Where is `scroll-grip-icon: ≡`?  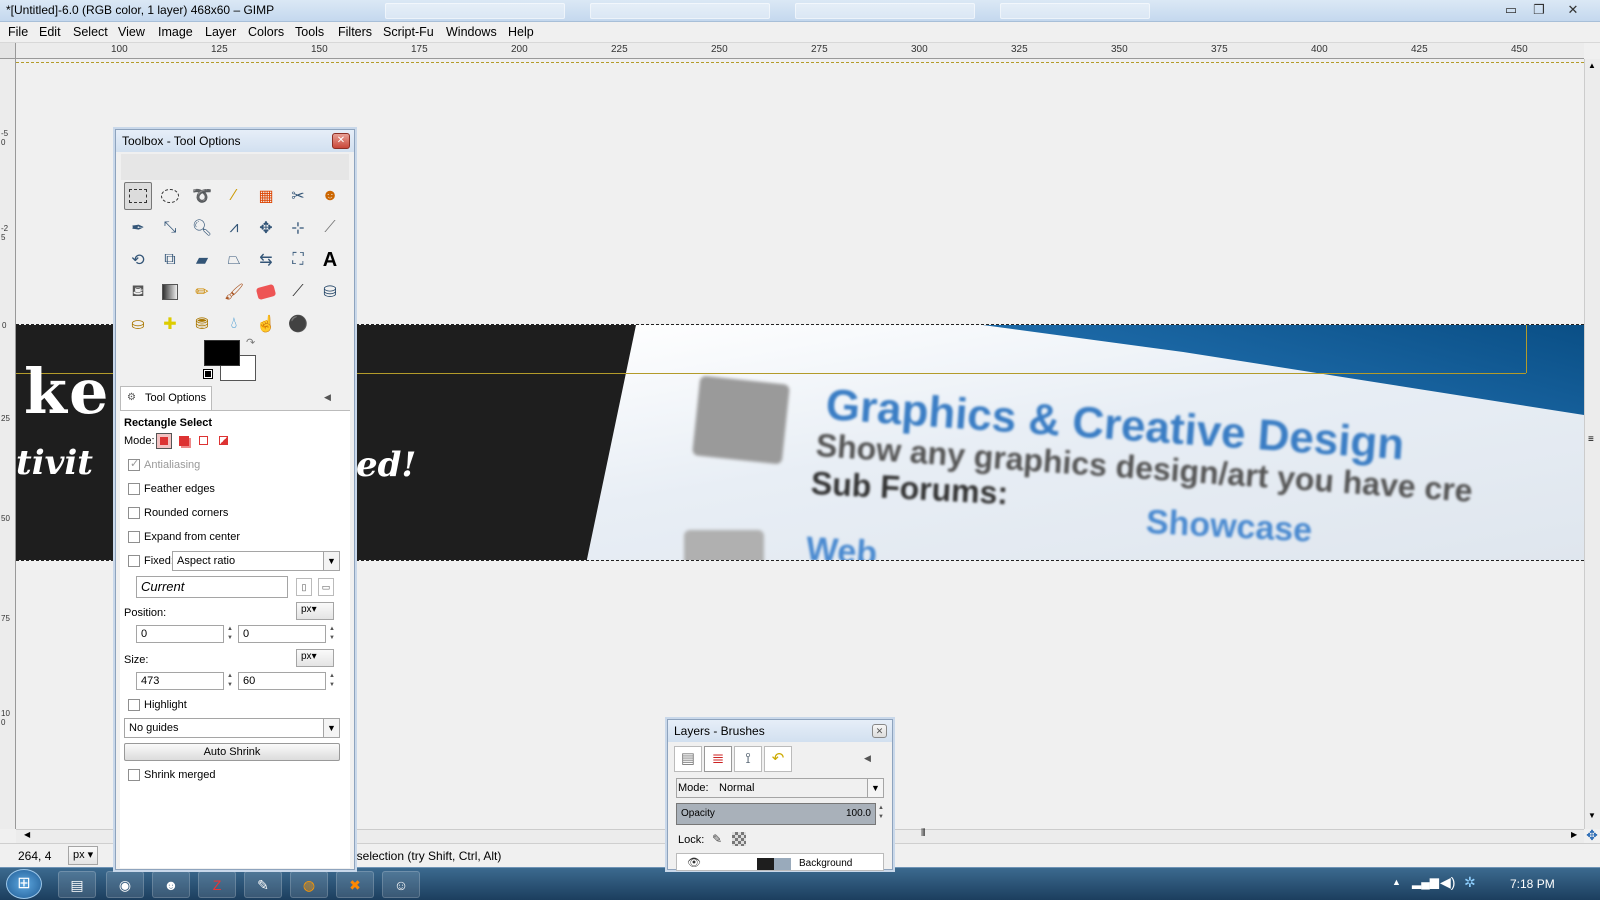
scroll-grip-icon: ≡ is located at coordinates (1591, 439).